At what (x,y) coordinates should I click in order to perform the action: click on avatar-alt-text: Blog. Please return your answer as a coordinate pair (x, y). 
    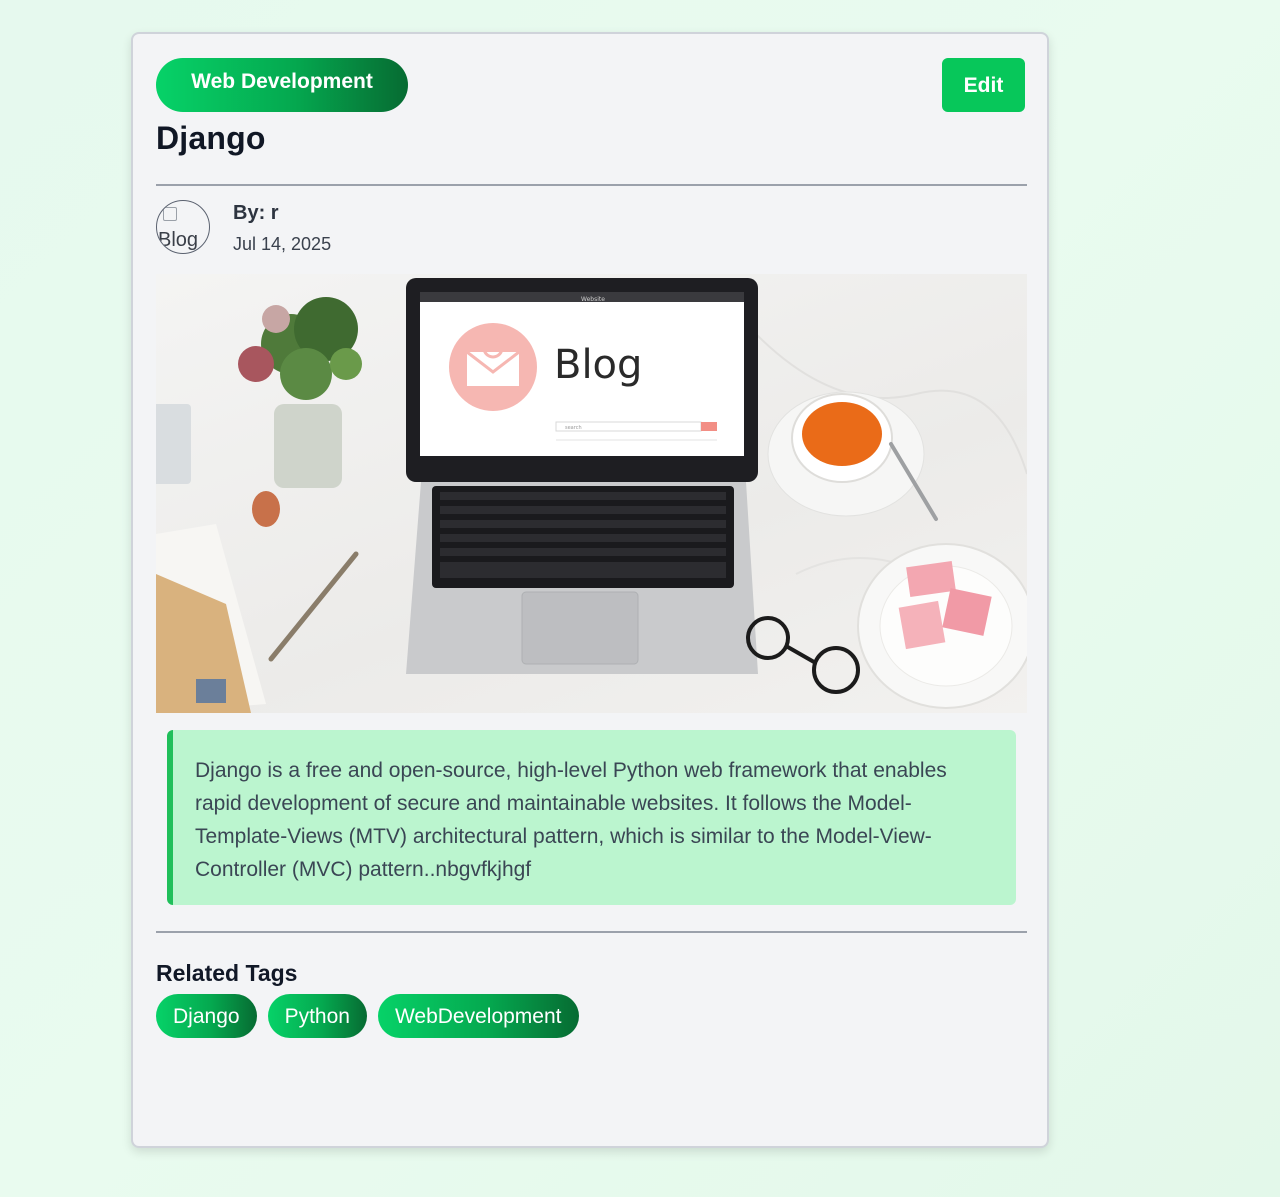
    Looking at the image, I should click on (178, 240).